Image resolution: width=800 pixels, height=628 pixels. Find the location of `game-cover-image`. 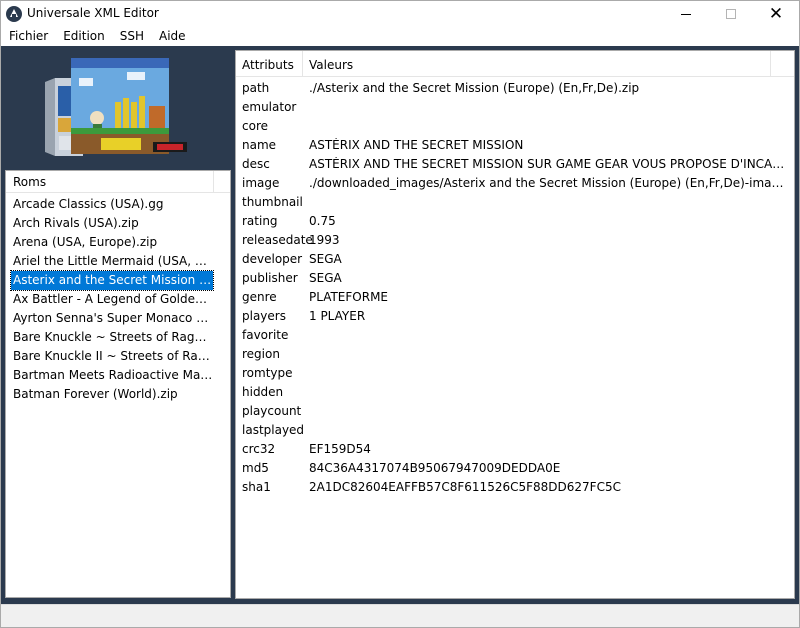

game-cover-image is located at coordinates (116, 107).